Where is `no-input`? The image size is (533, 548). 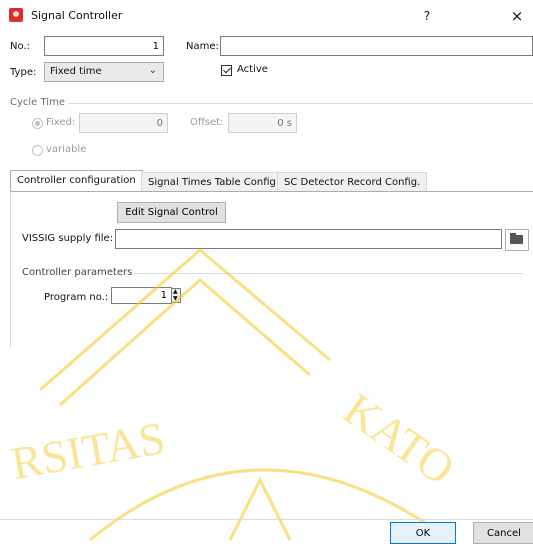 no-input is located at coordinates (104, 46).